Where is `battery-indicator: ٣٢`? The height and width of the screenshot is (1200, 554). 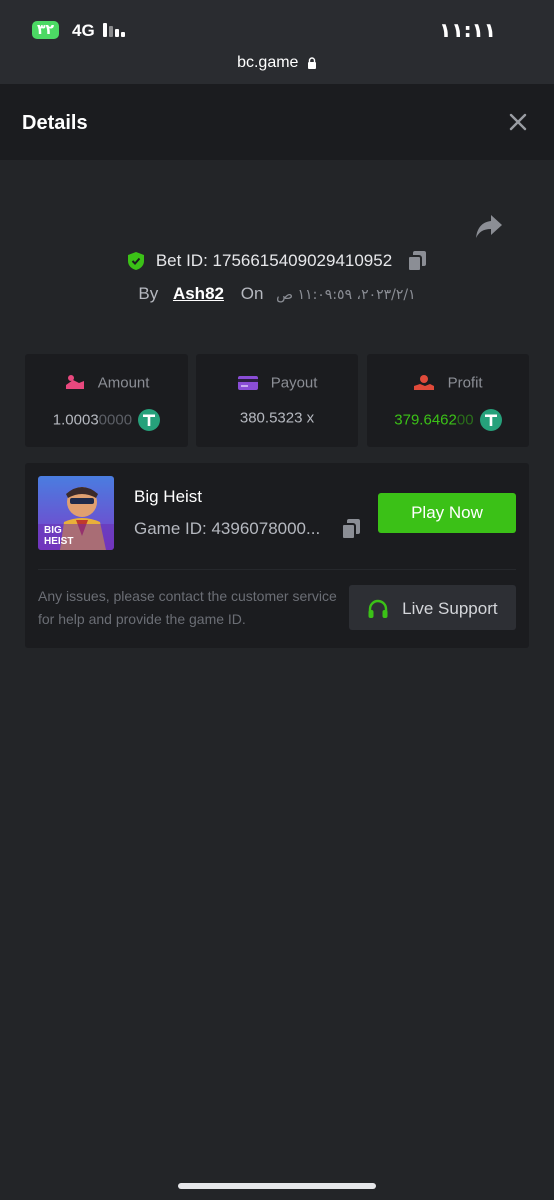
battery-indicator: ٣٢ is located at coordinates (46, 30).